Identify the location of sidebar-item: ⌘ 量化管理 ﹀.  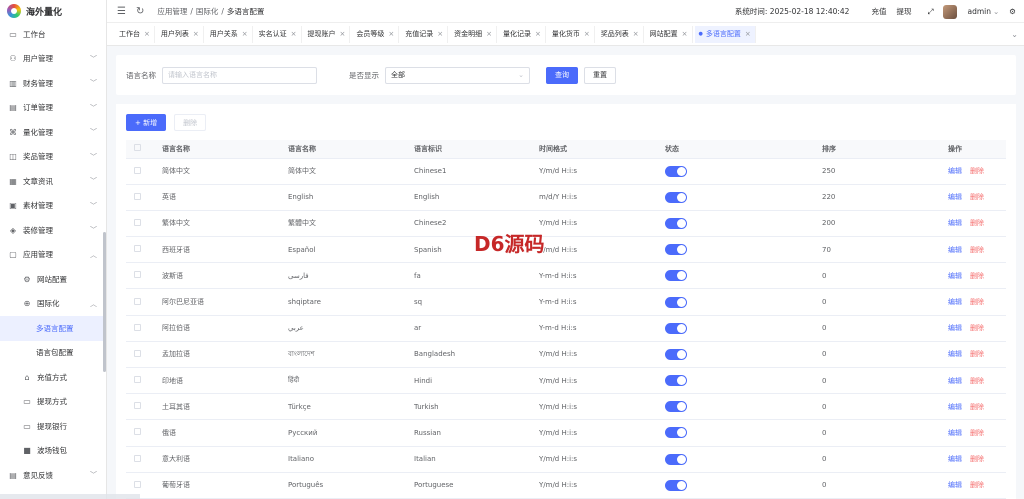
(53, 132).